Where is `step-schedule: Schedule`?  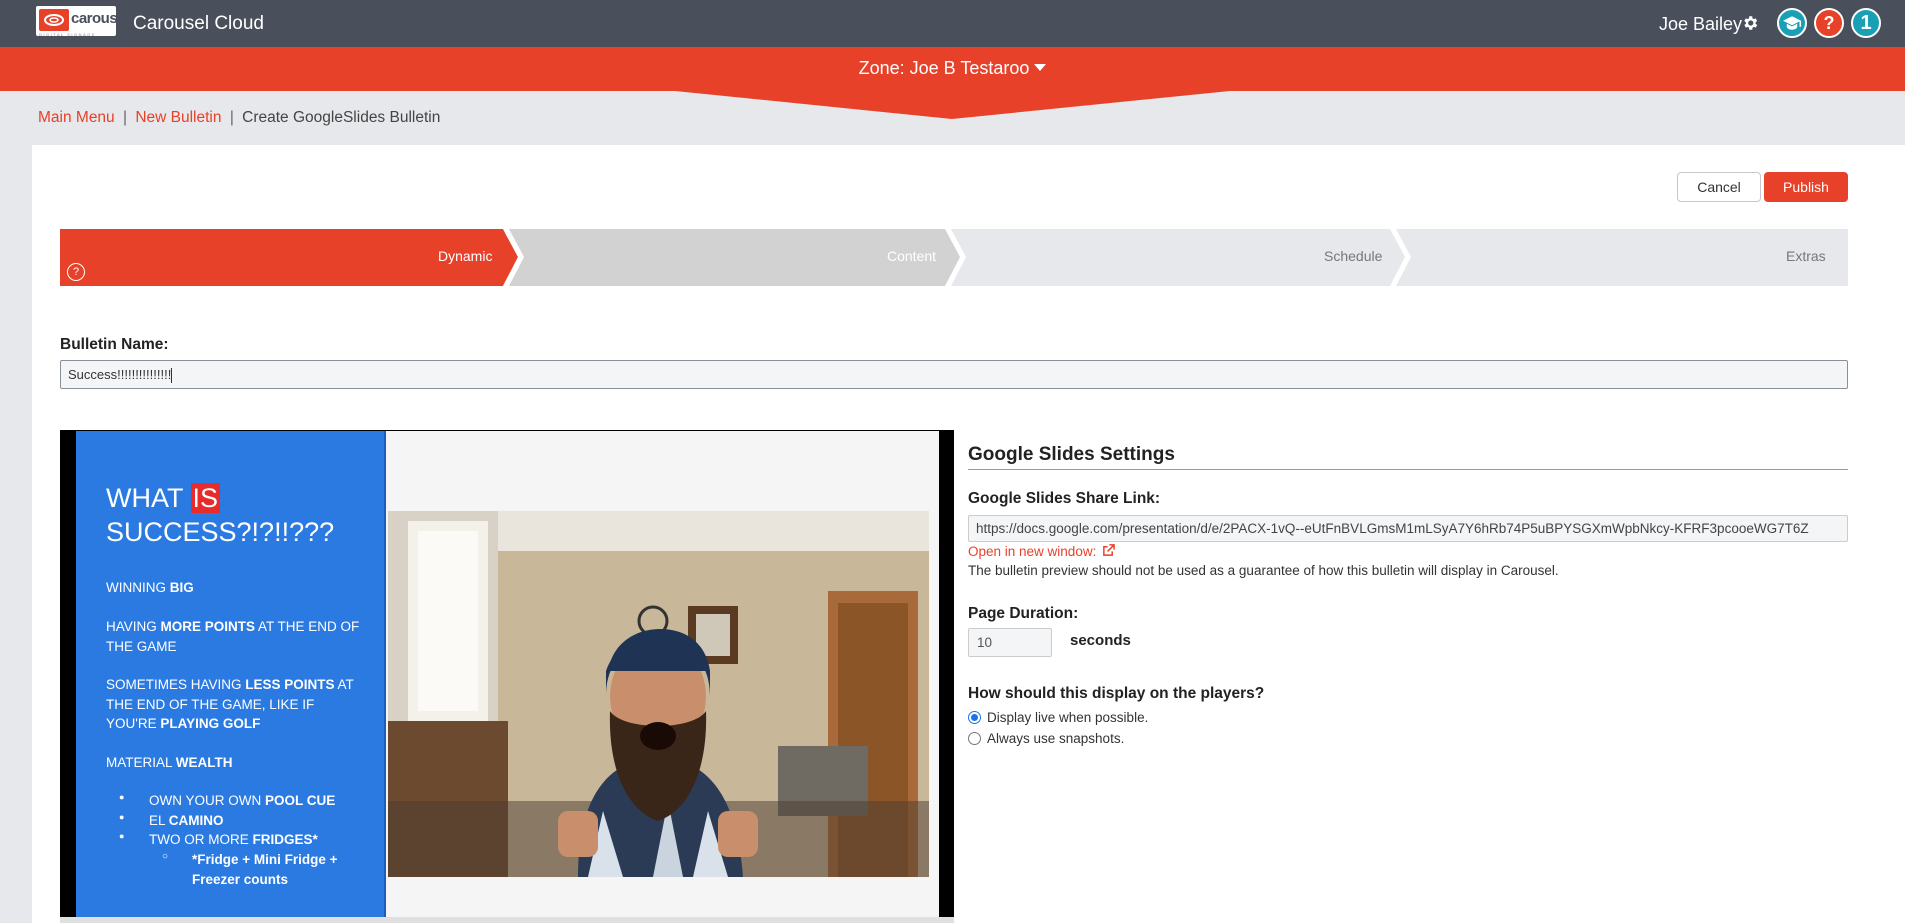 step-schedule: Schedule is located at coordinates (1353, 256).